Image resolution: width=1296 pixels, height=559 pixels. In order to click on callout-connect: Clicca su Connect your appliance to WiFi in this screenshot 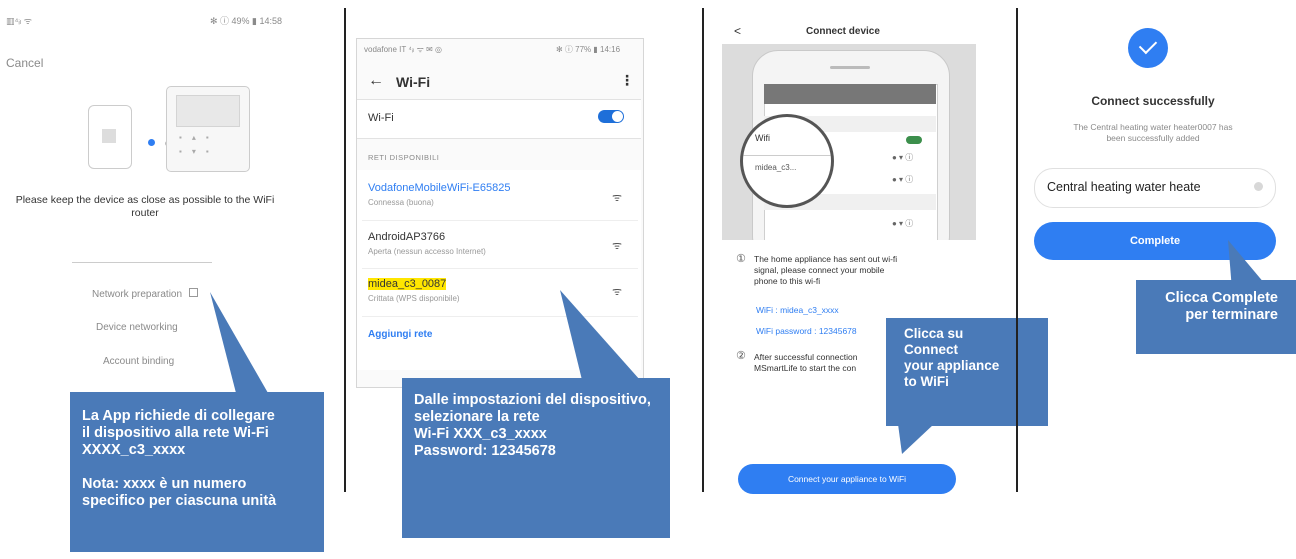, I will do `click(967, 372)`.